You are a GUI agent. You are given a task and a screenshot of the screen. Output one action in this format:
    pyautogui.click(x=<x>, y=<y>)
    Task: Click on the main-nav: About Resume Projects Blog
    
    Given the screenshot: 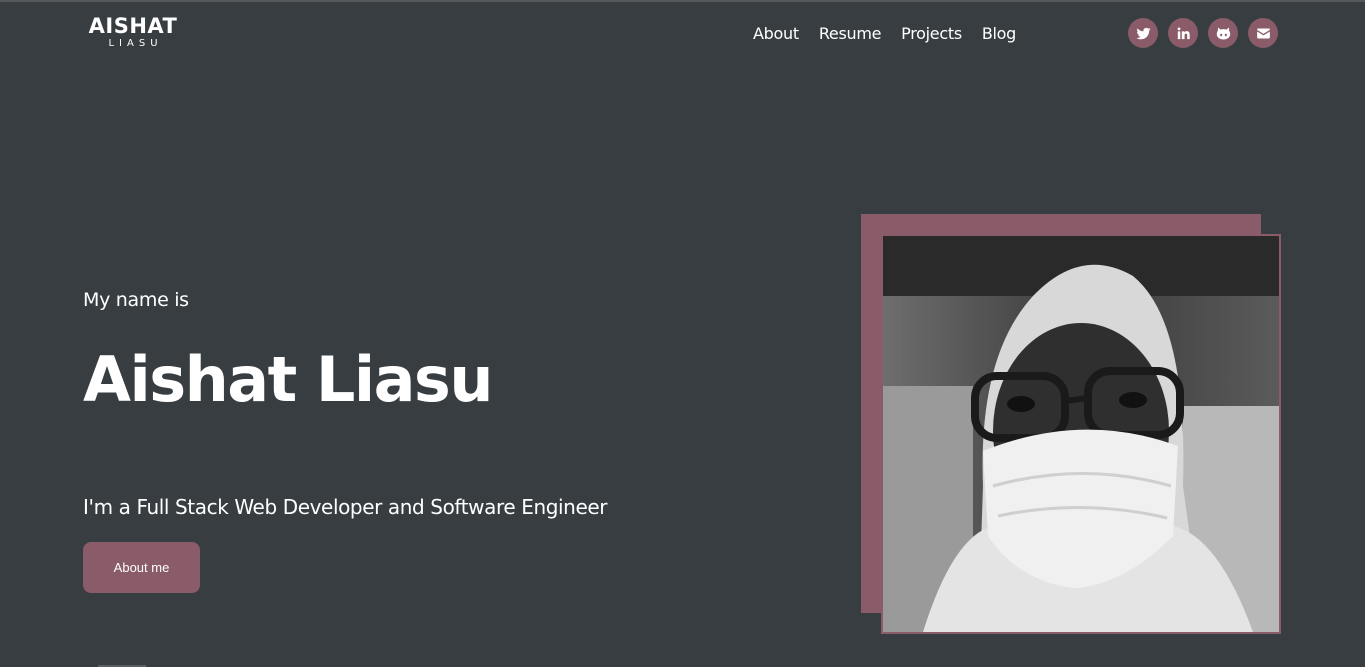 What is the action you would take?
    pyautogui.click(x=884, y=34)
    